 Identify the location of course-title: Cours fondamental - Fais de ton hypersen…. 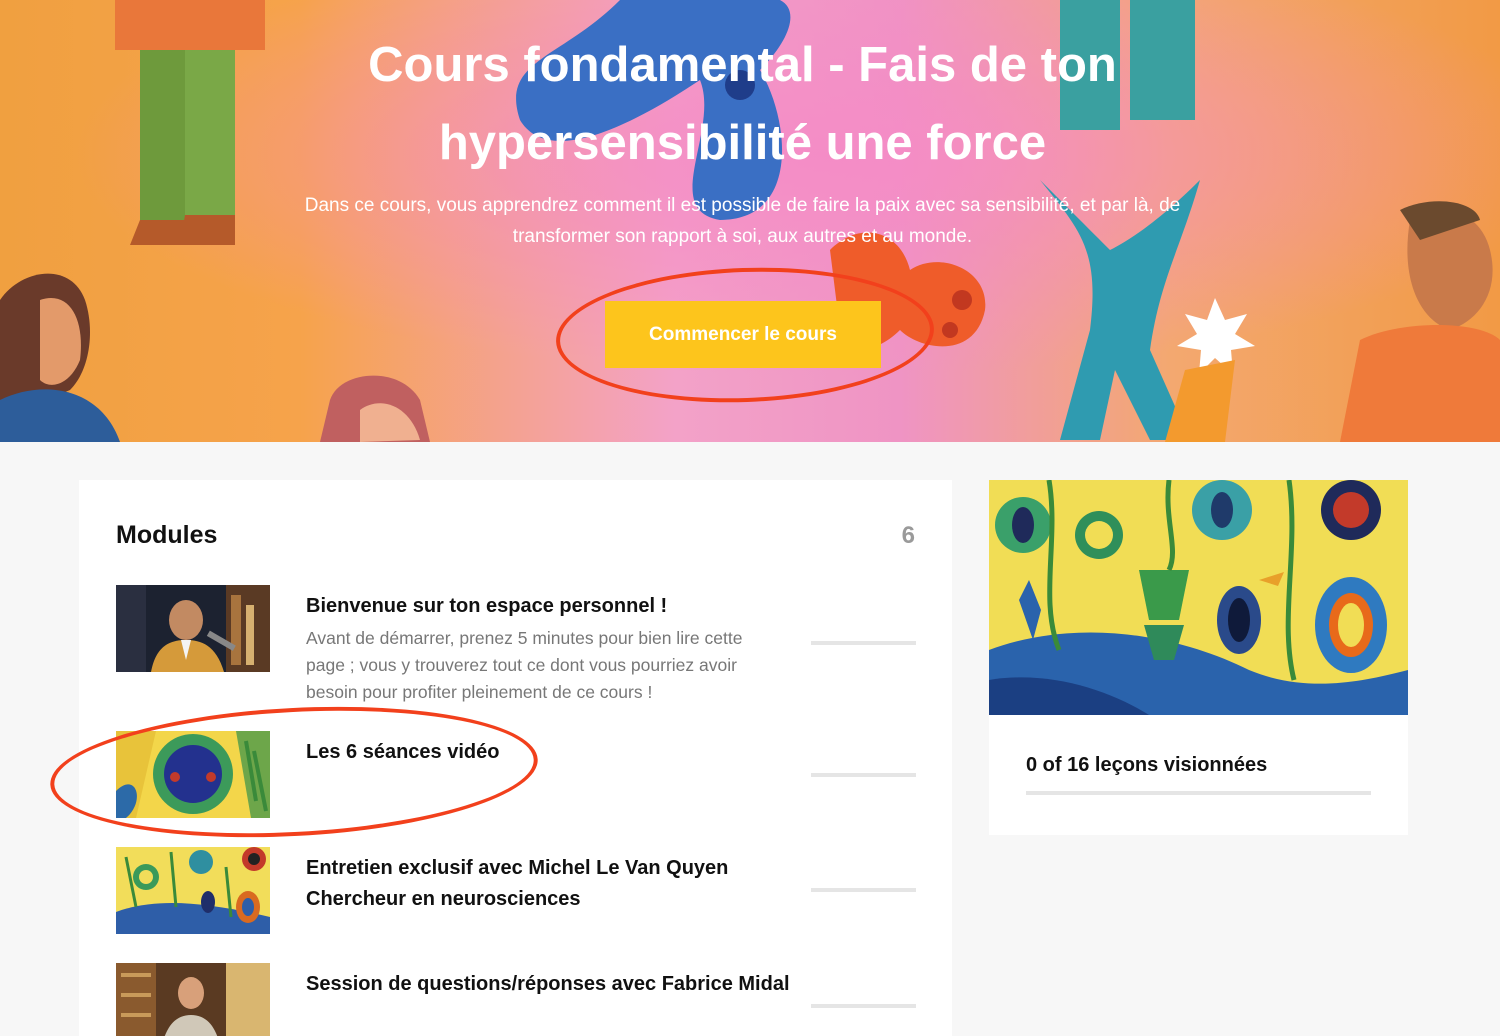
(742, 104).